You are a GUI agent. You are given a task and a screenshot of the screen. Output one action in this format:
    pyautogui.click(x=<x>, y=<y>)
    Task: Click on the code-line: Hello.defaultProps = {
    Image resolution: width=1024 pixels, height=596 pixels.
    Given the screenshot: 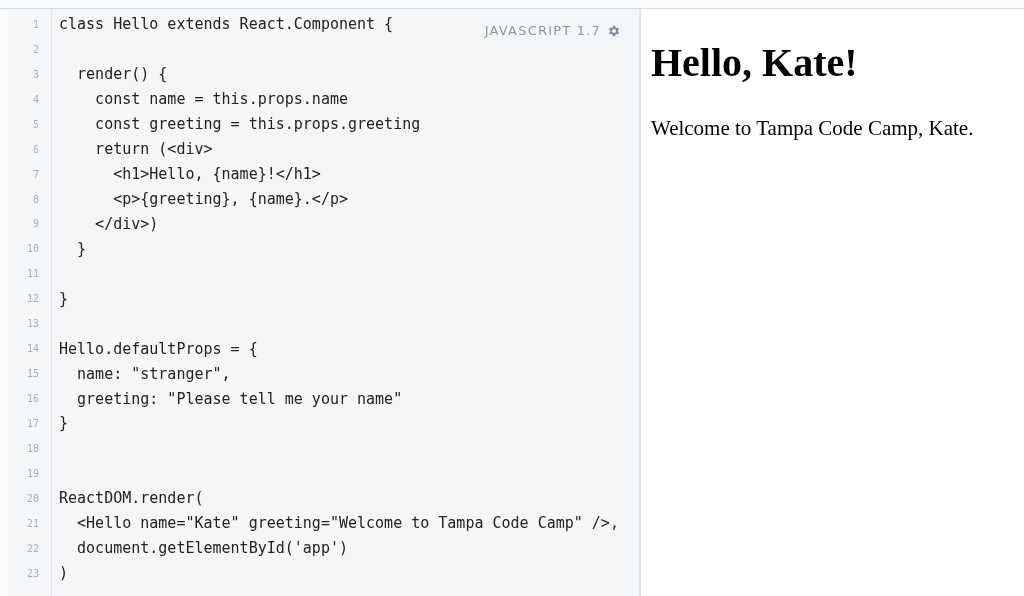 What is the action you would take?
    pyautogui.click(x=158, y=348)
    